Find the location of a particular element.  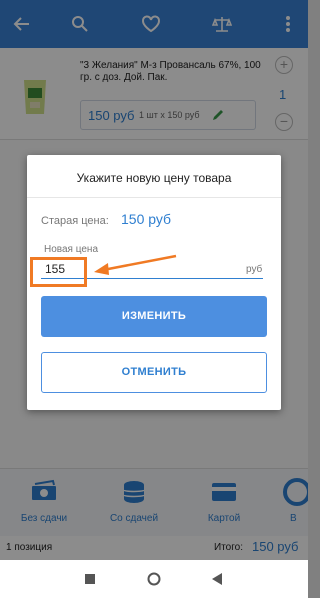

change-button: ИЗМЕНИТЬ is located at coordinates (154, 316).